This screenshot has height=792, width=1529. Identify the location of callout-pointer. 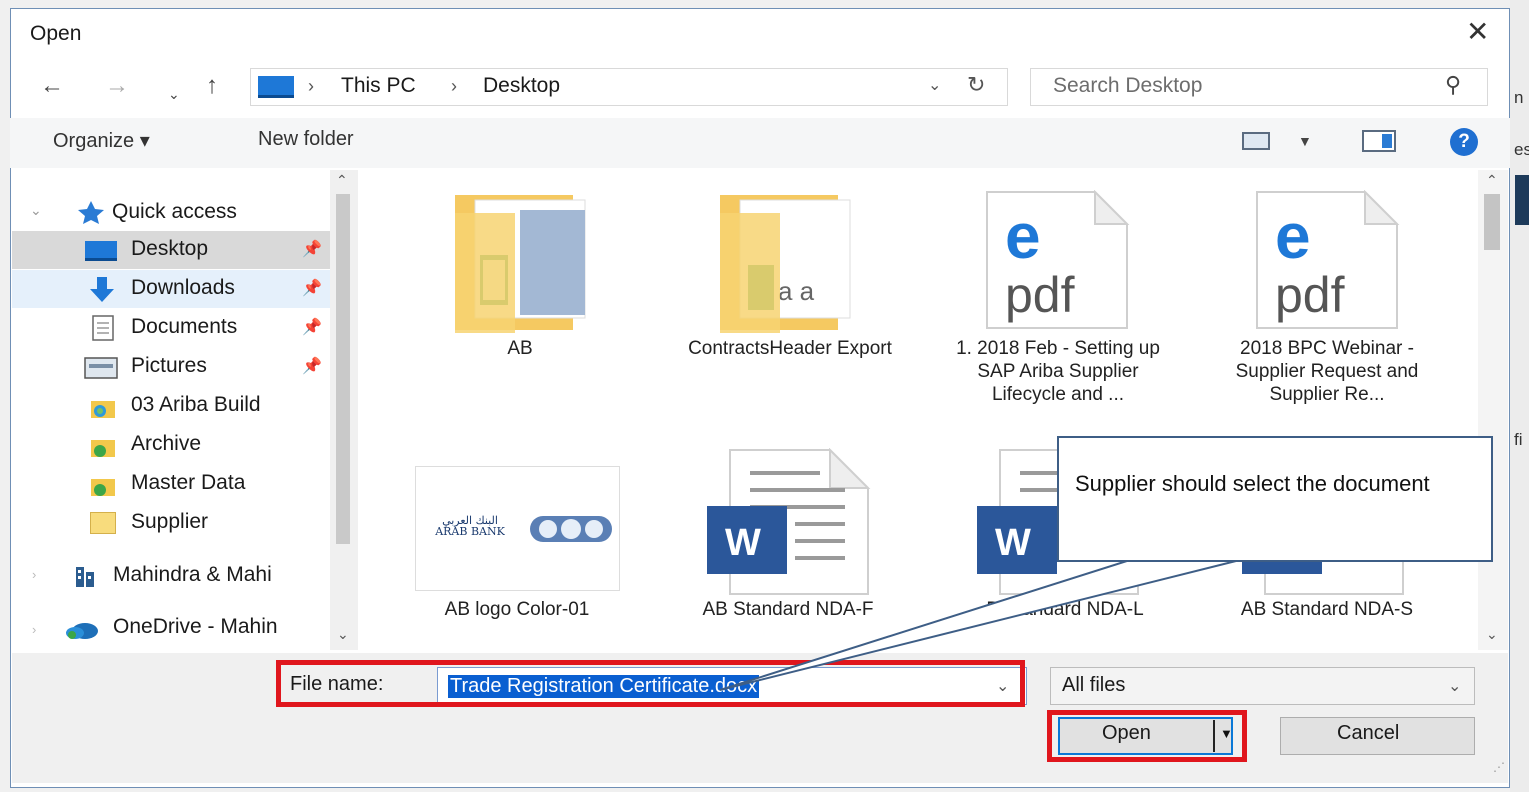
(980, 625).